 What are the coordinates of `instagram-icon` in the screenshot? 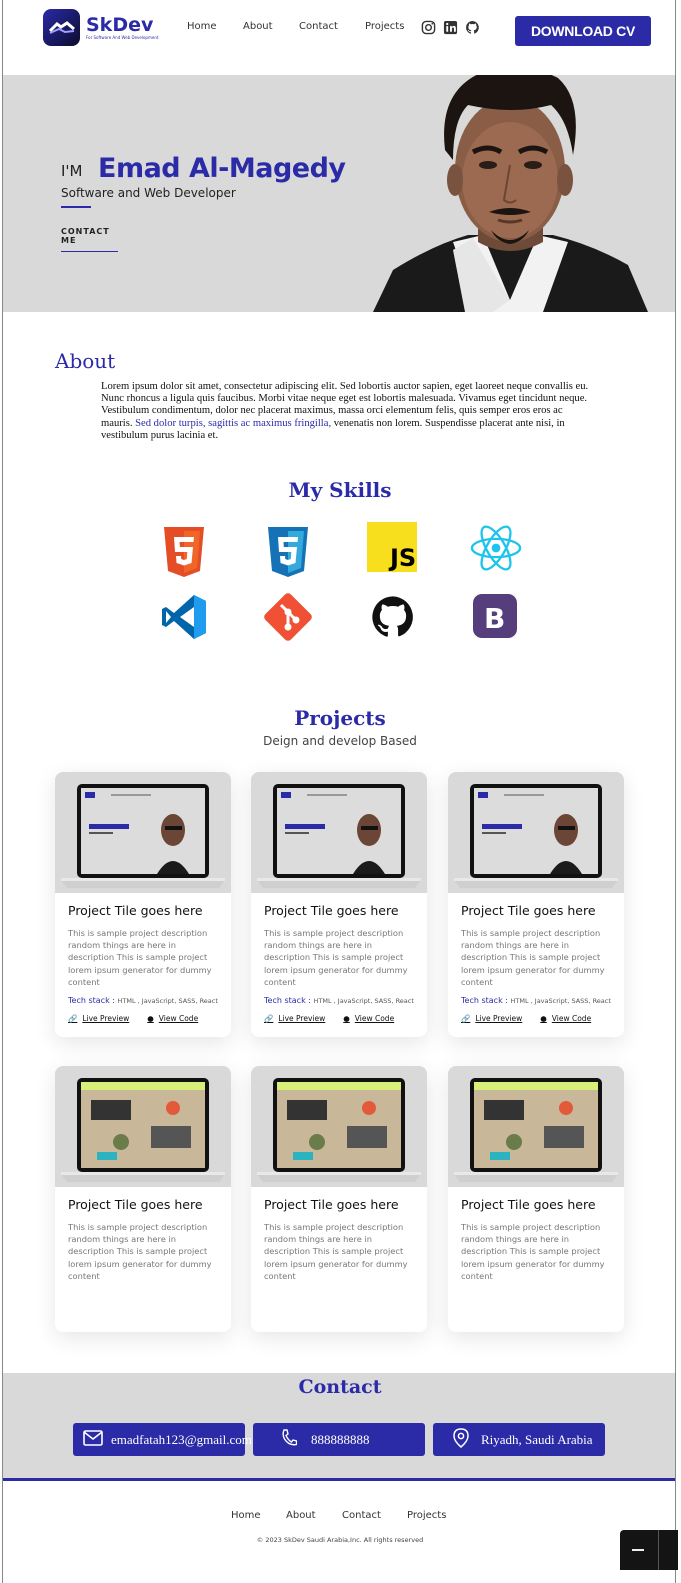 It's located at (428, 27).